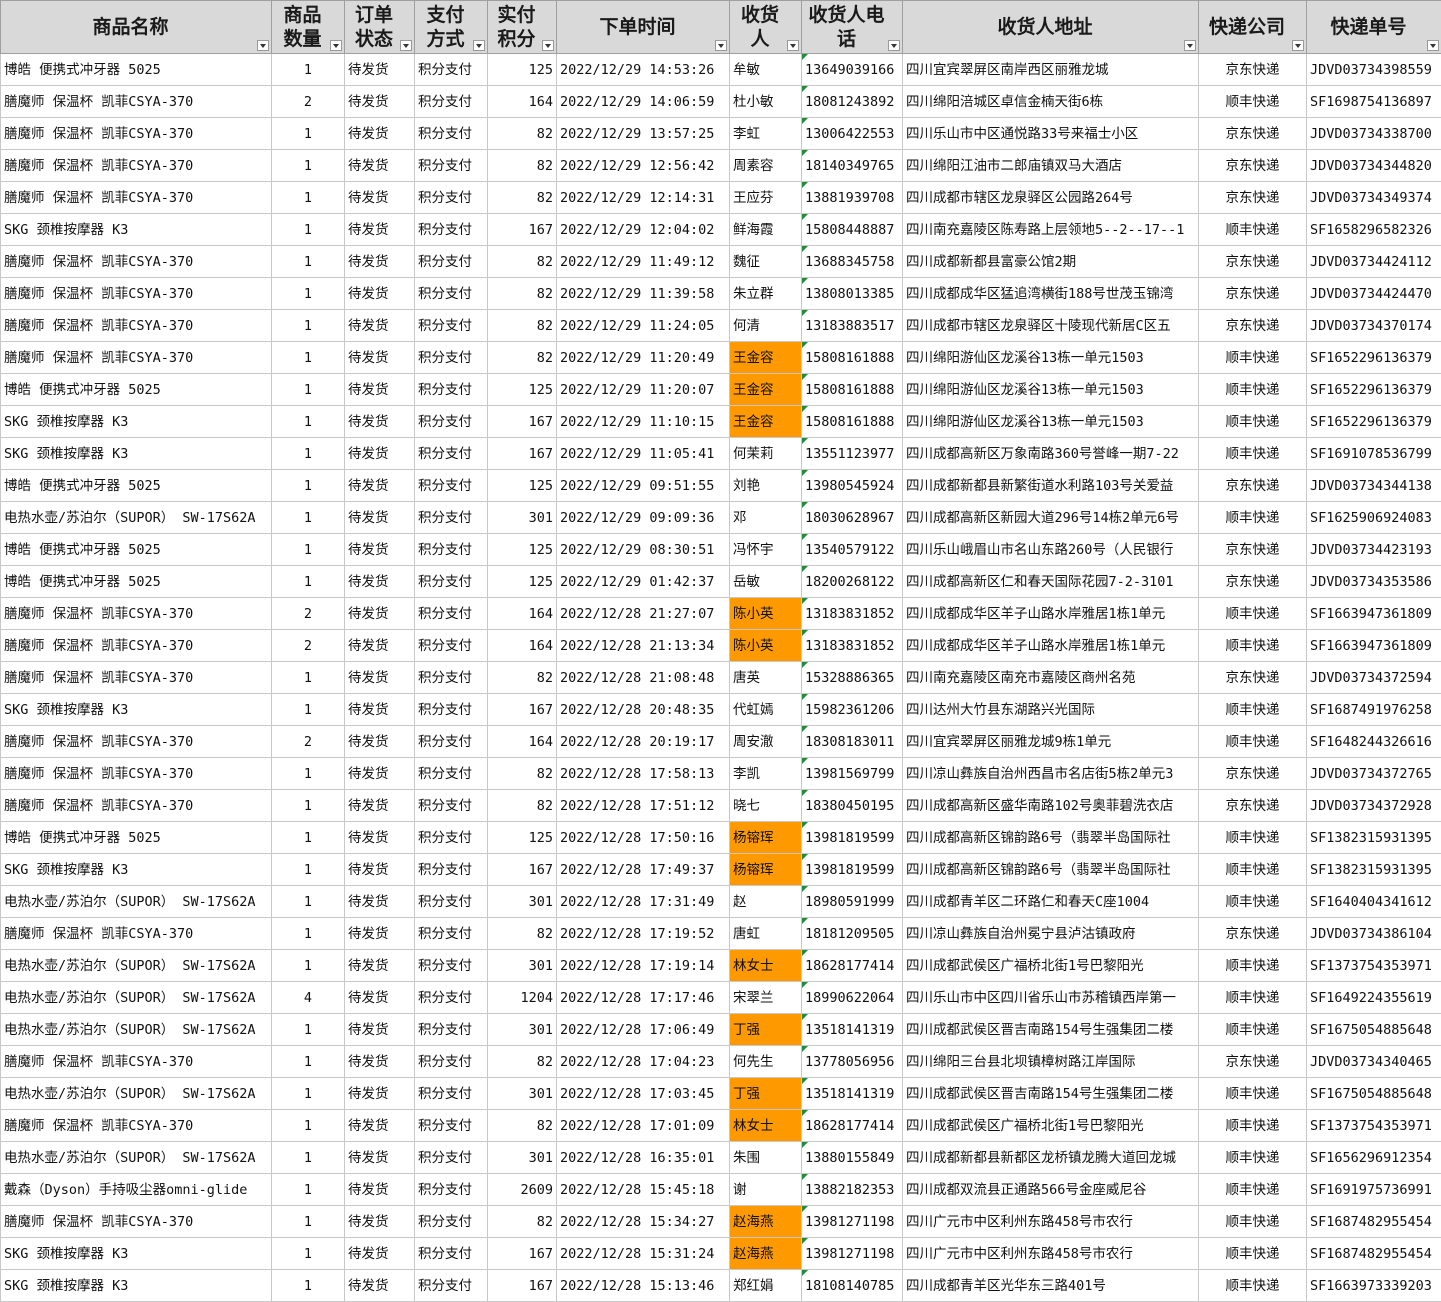 Image resolution: width=1441 pixels, height=1302 pixels. I want to click on column-header-pay: 支付方式, so click(451, 27).